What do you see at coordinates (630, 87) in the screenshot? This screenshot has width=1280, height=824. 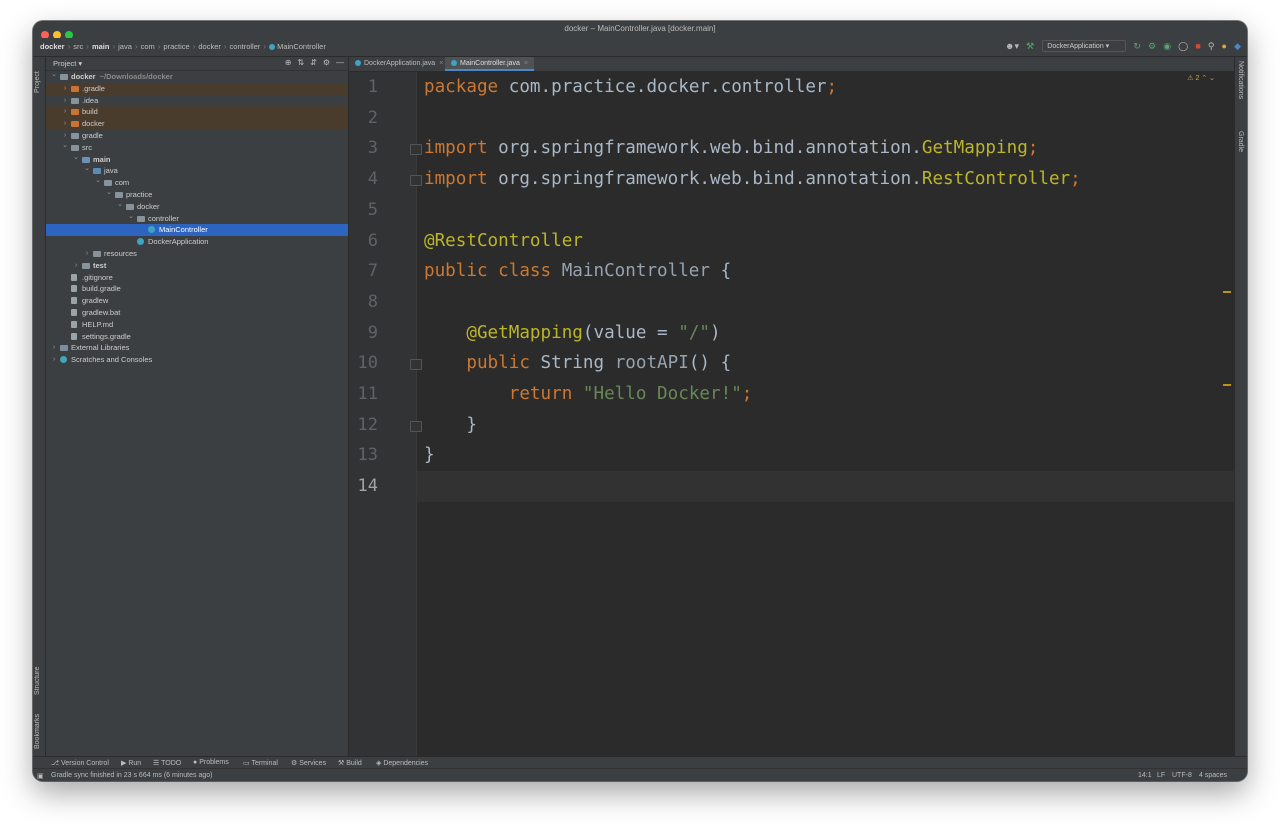 I see `code-line: package com.practice.docker.controller;` at bounding box center [630, 87].